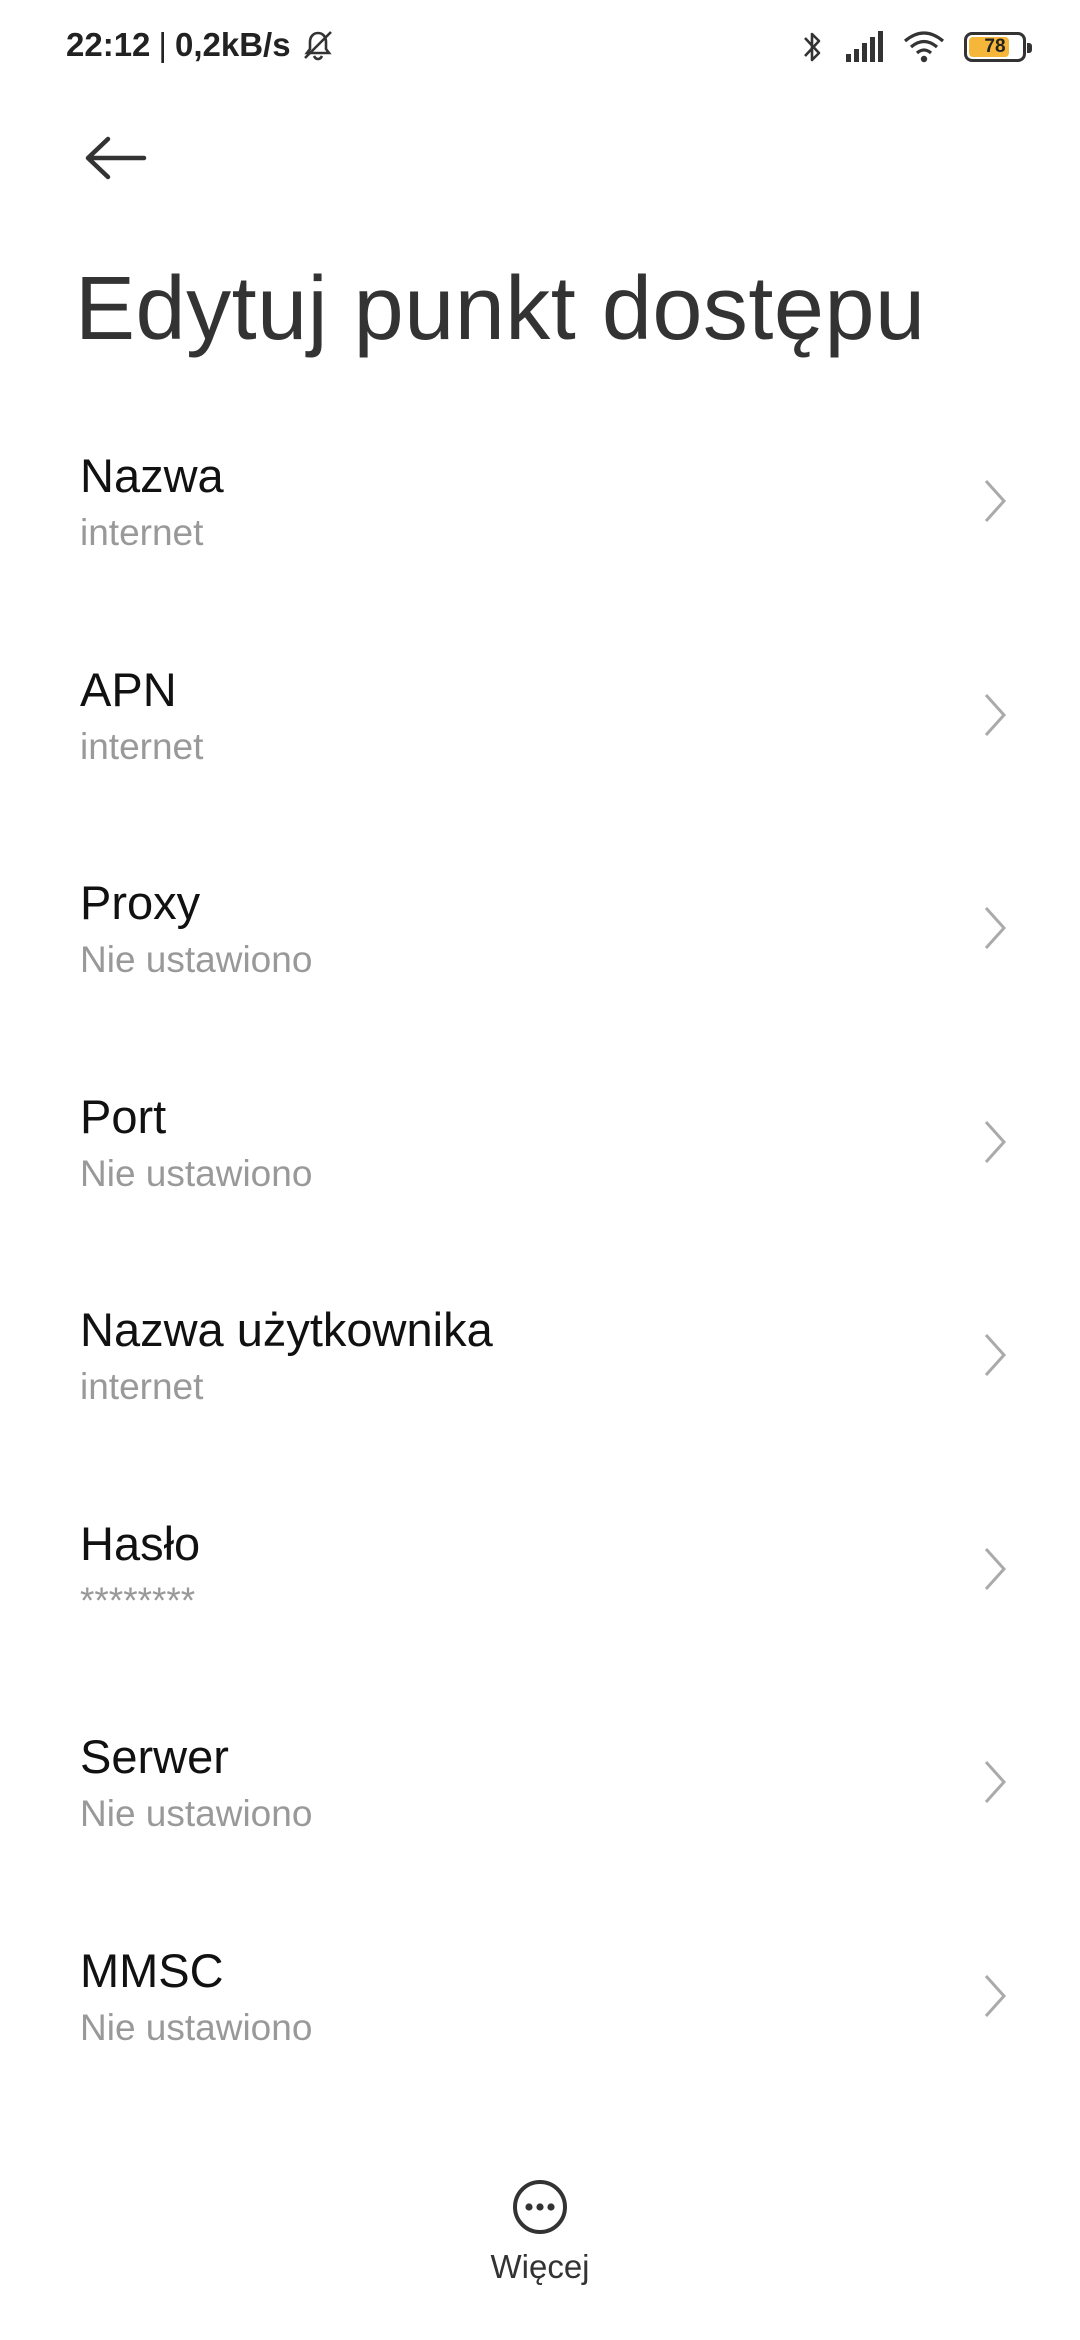 Image resolution: width=1080 pixels, height=2340 pixels. What do you see at coordinates (123, 1116) in the screenshot?
I see `setting-label: Port` at bounding box center [123, 1116].